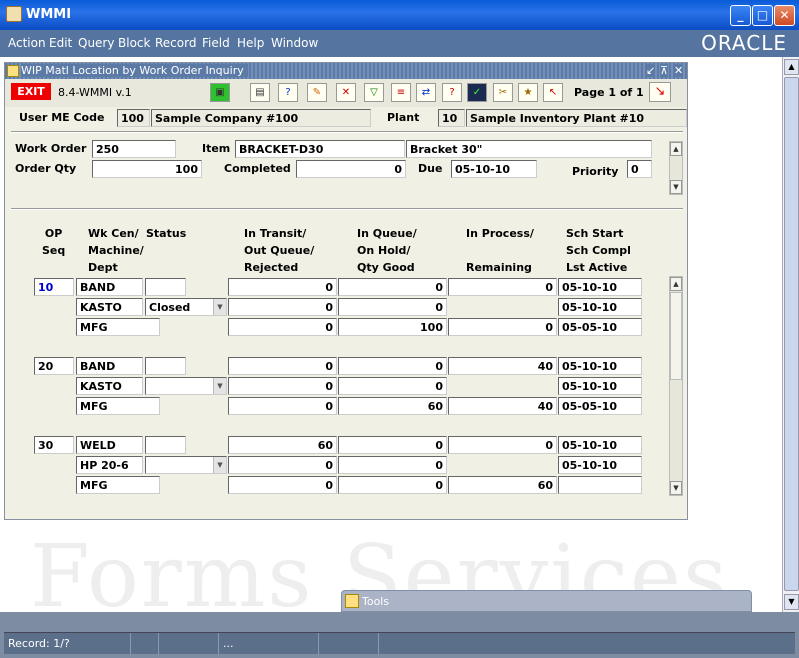 This screenshot has width=799, height=658. What do you see at coordinates (346, 92) in the screenshot?
I see `delete-icon: ✕` at bounding box center [346, 92].